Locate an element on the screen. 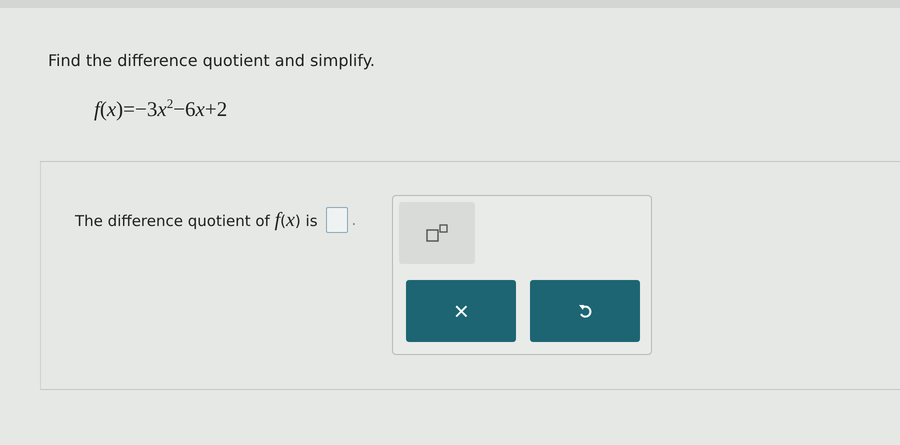 Image resolution: width=900 pixels, height=445 pixels. undo-button is located at coordinates (585, 311).